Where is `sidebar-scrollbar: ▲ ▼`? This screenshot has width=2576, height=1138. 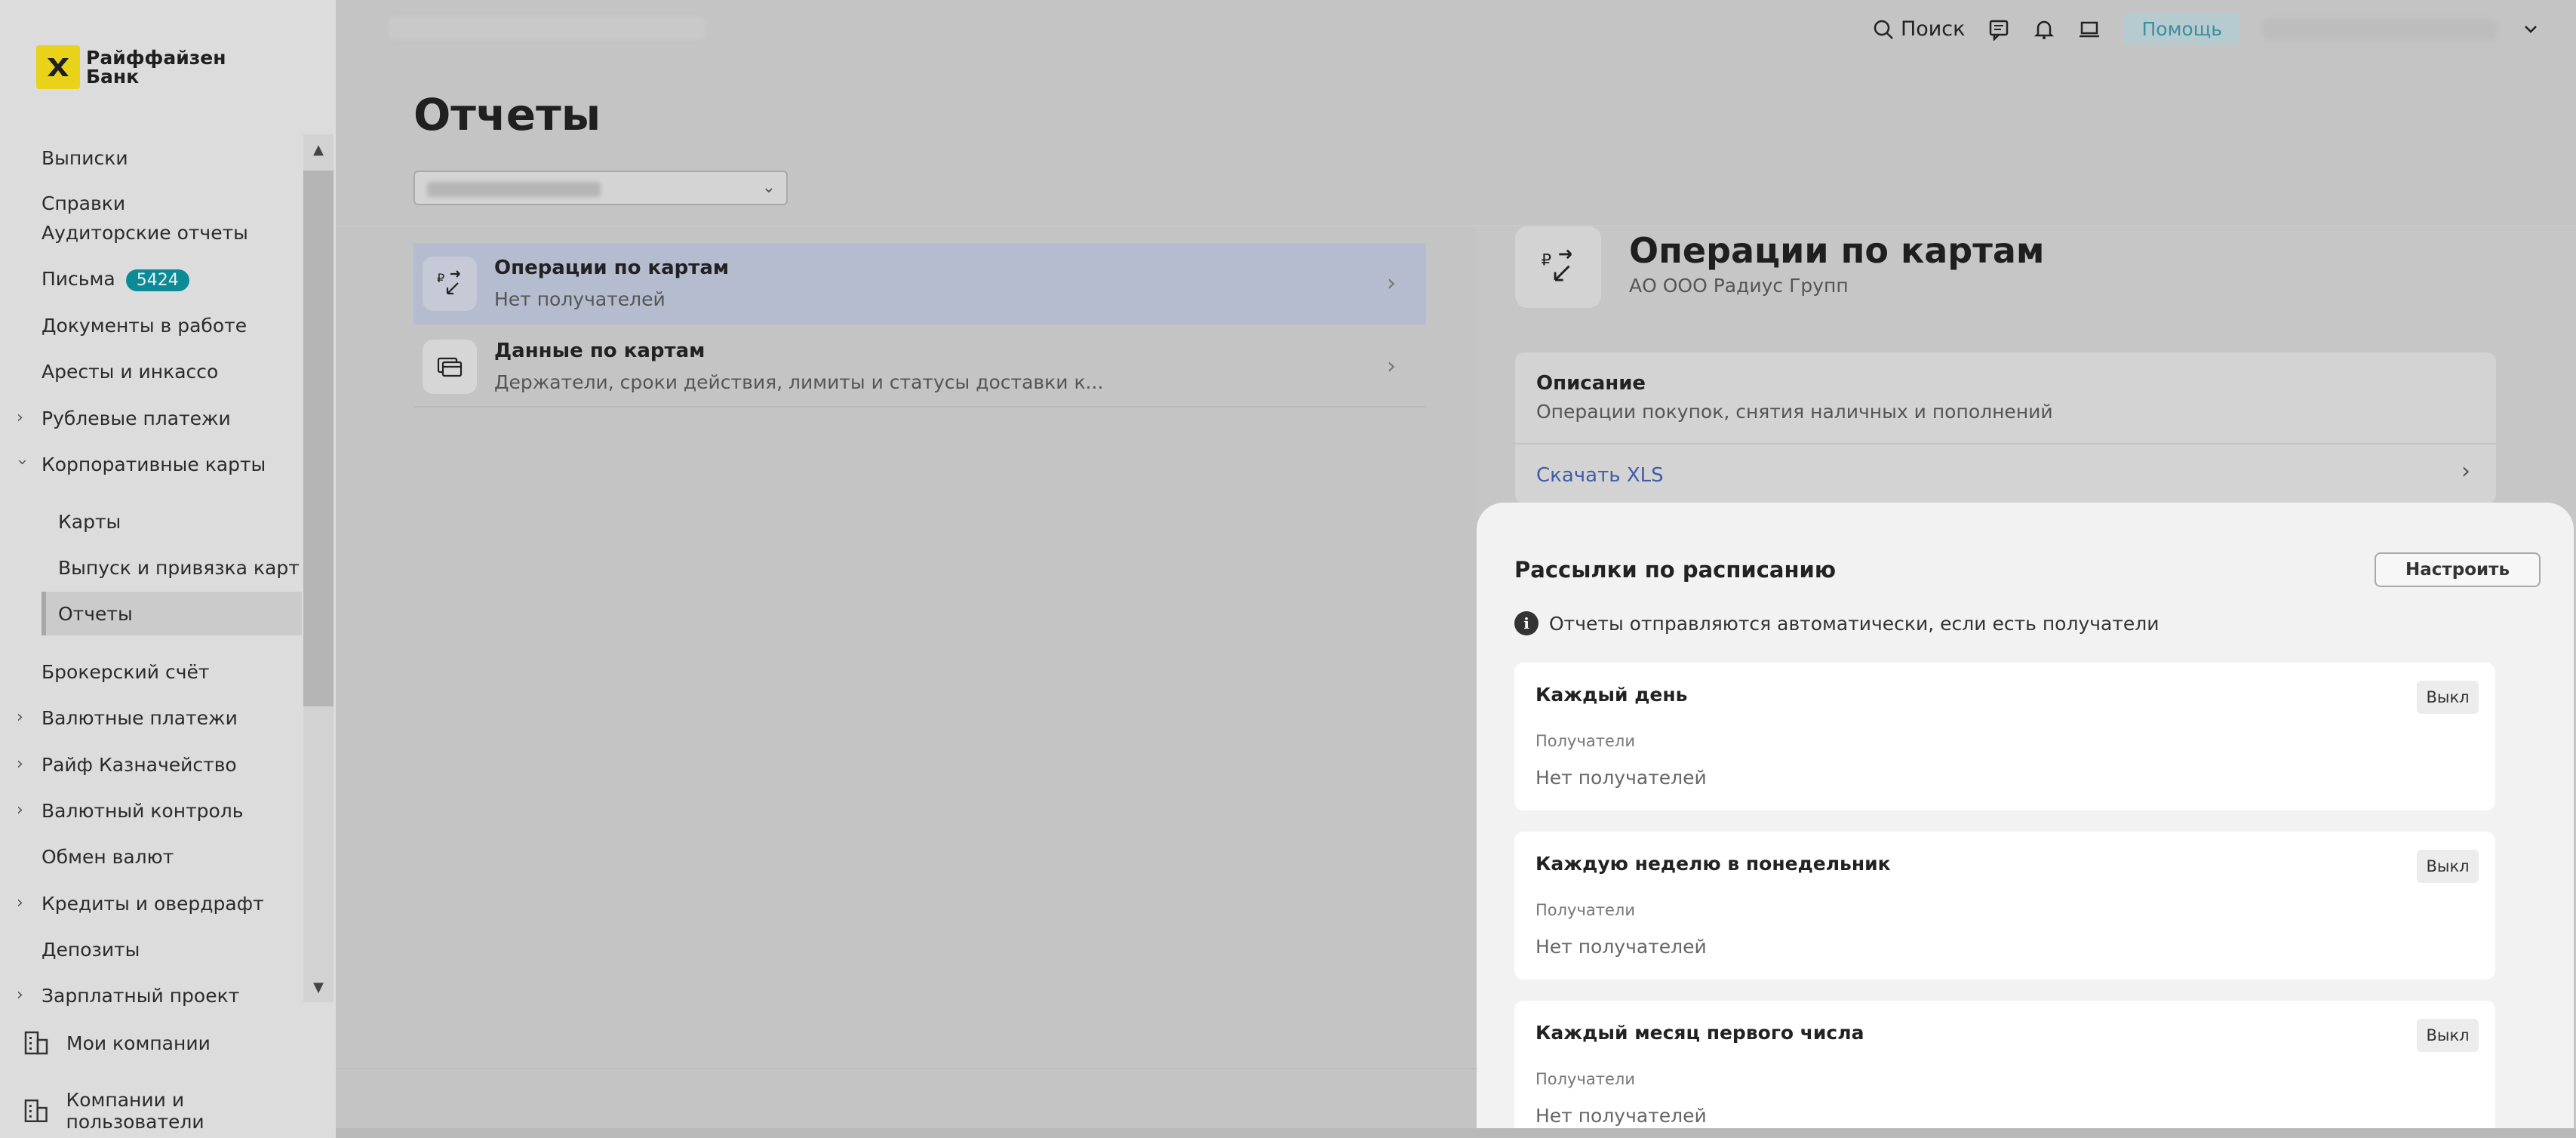 sidebar-scrollbar: ▲ ▼ is located at coordinates (318, 568).